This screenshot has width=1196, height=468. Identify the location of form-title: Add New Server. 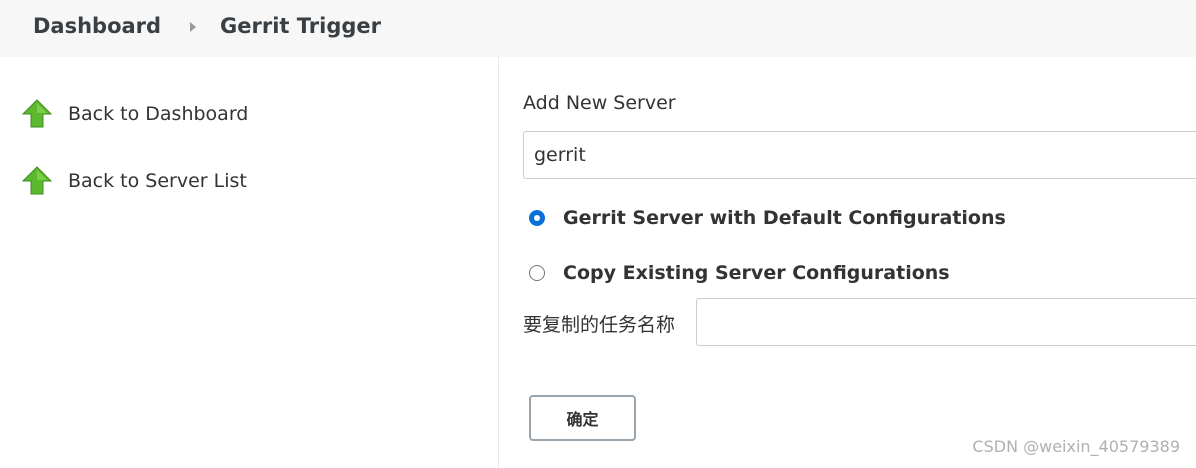
(599, 103).